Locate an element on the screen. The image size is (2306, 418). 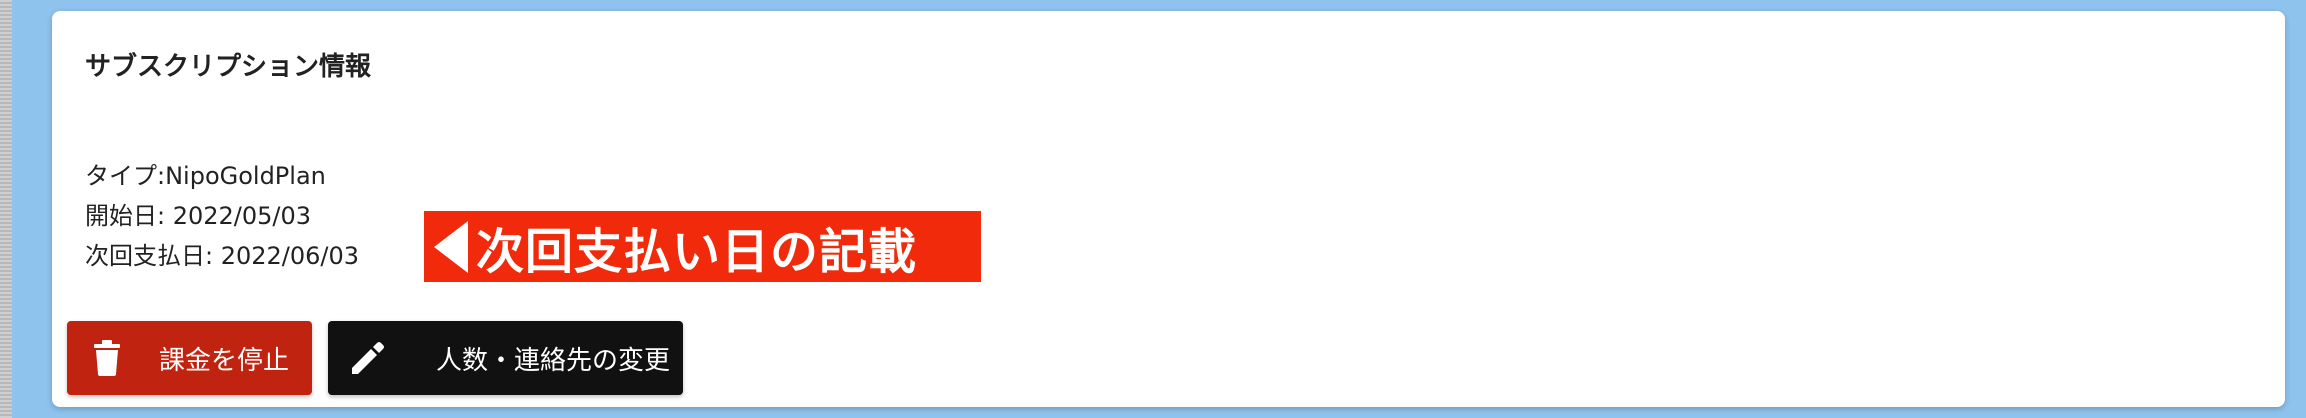
left-arrow-icon is located at coordinates (451, 246).